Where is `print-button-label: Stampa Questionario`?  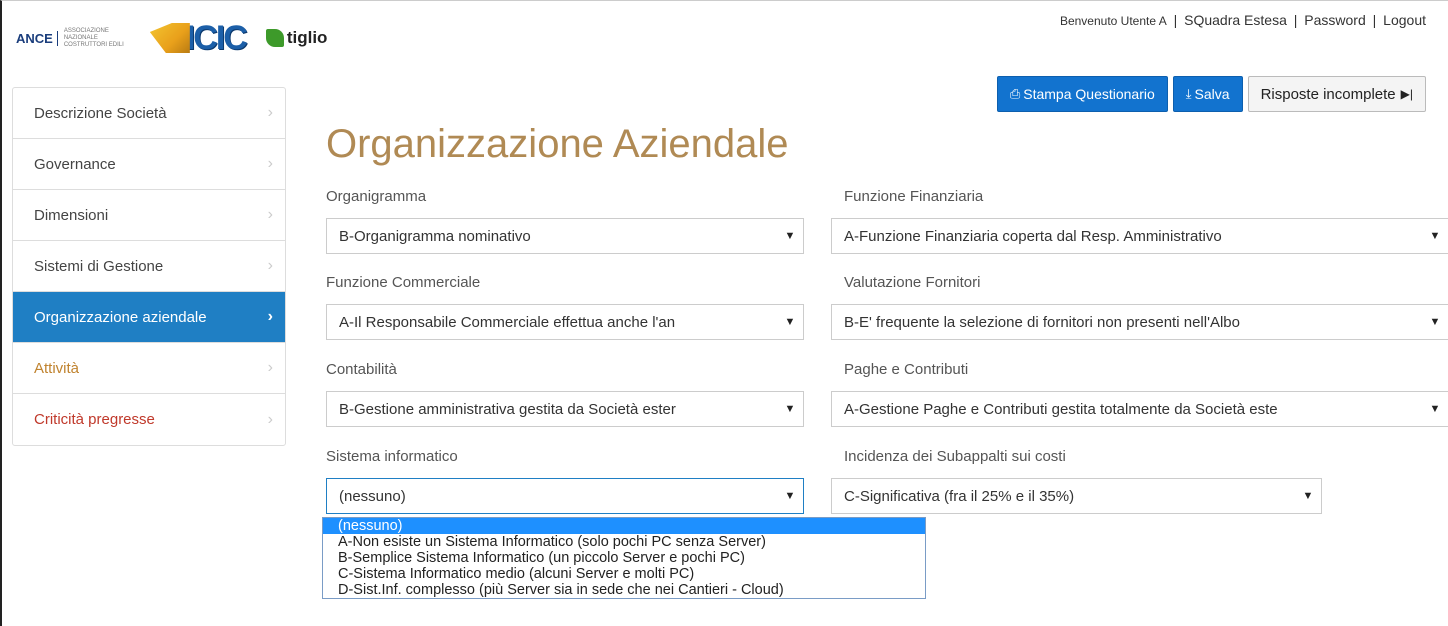 print-button-label: Stampa Questionario is located at coordinates (1089, 94).